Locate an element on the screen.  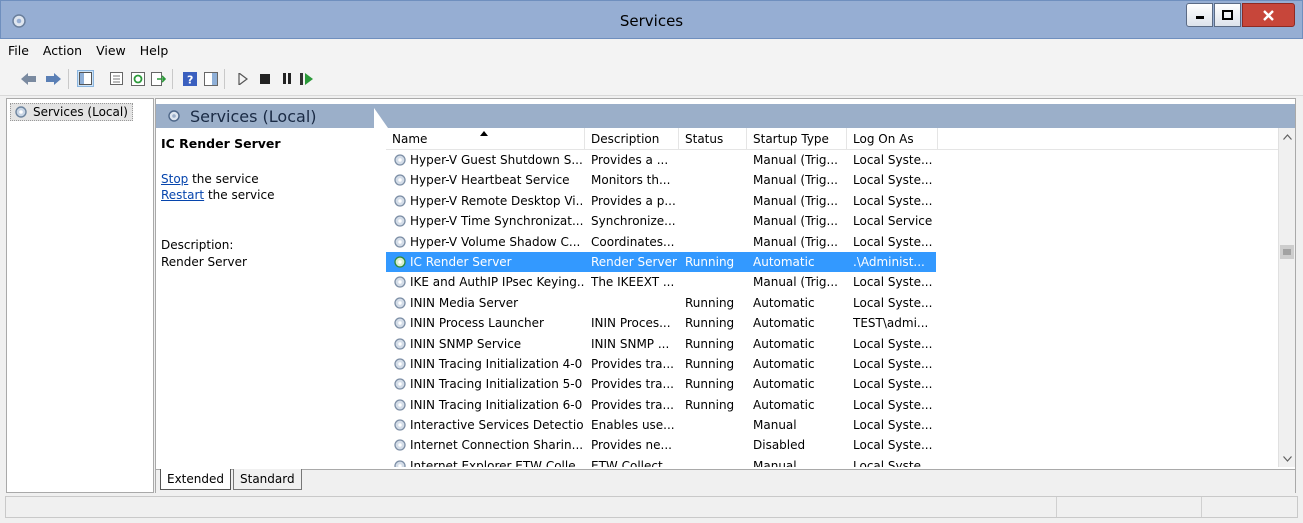
tab-extended: Extended is located at coordinates (195, 479).